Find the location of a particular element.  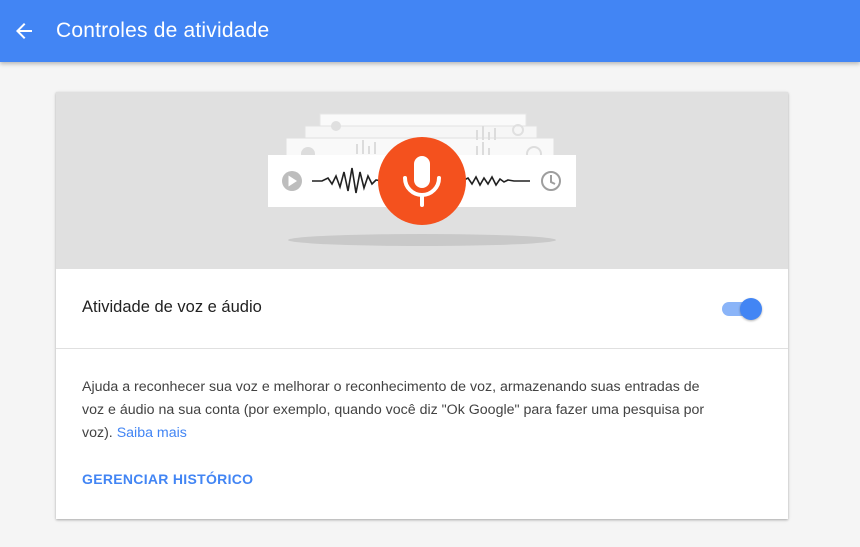

arrow-back-icon is located at coordinates (24, 31).